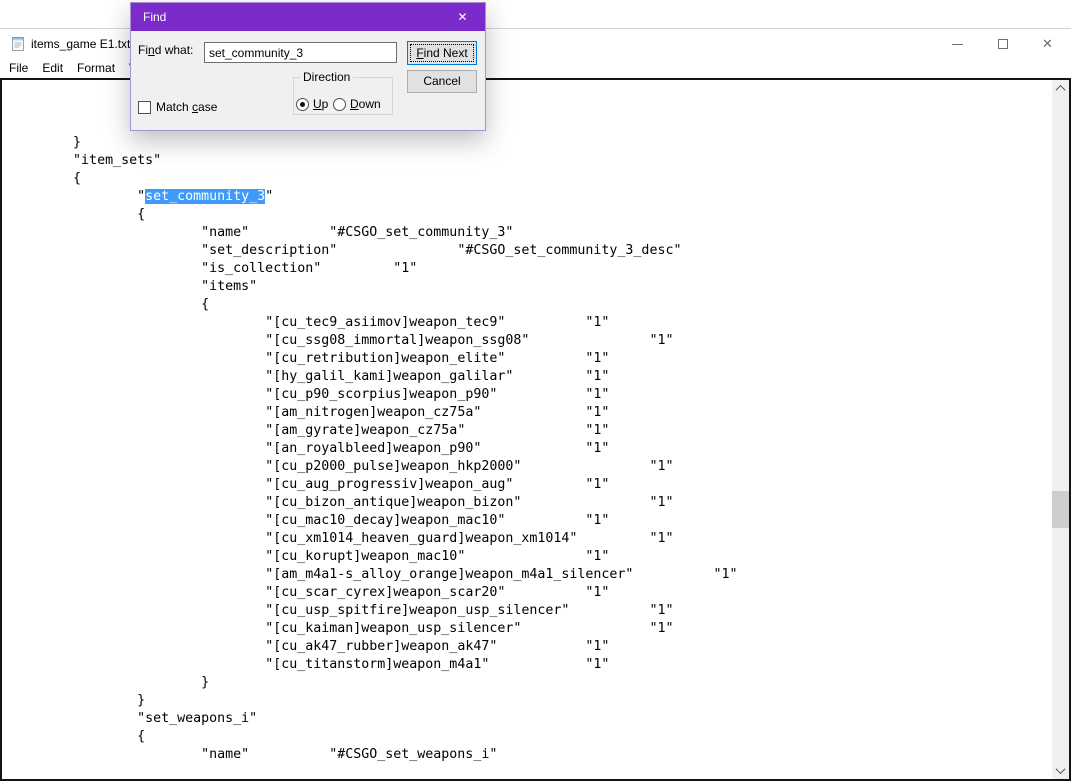 The width and height of the screenshot is (1071, 781). Describe the element at coordinates (205, 196) in the screenshot. I see `selected-text: set_community_3` at that location.